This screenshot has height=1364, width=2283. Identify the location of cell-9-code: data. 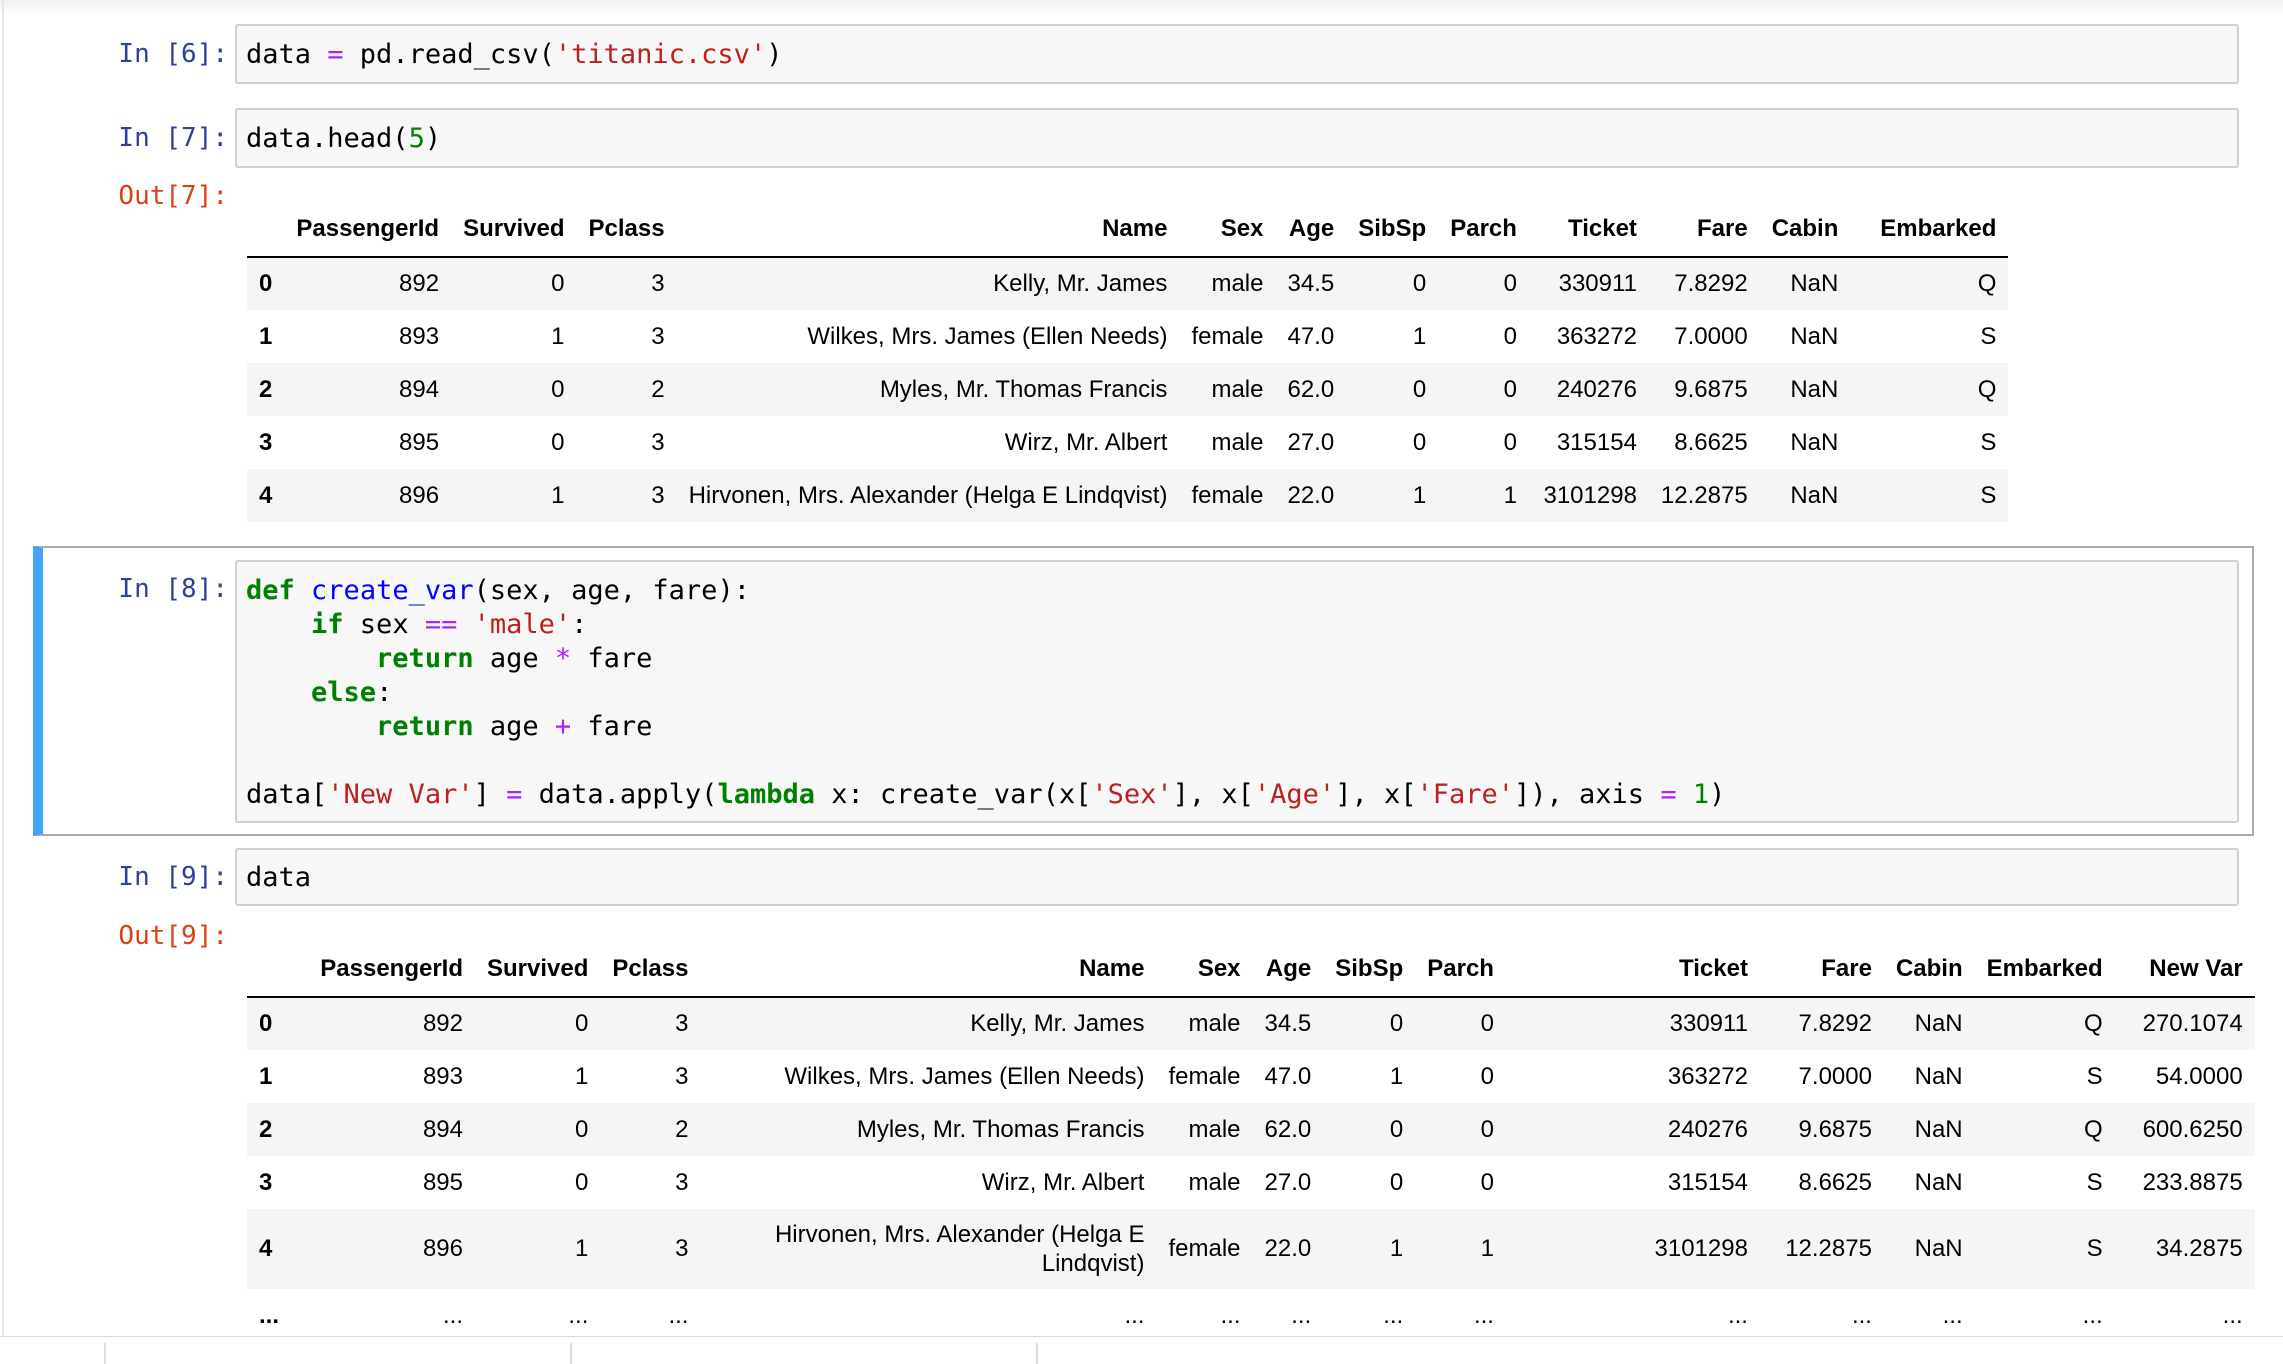
(1237, 878).